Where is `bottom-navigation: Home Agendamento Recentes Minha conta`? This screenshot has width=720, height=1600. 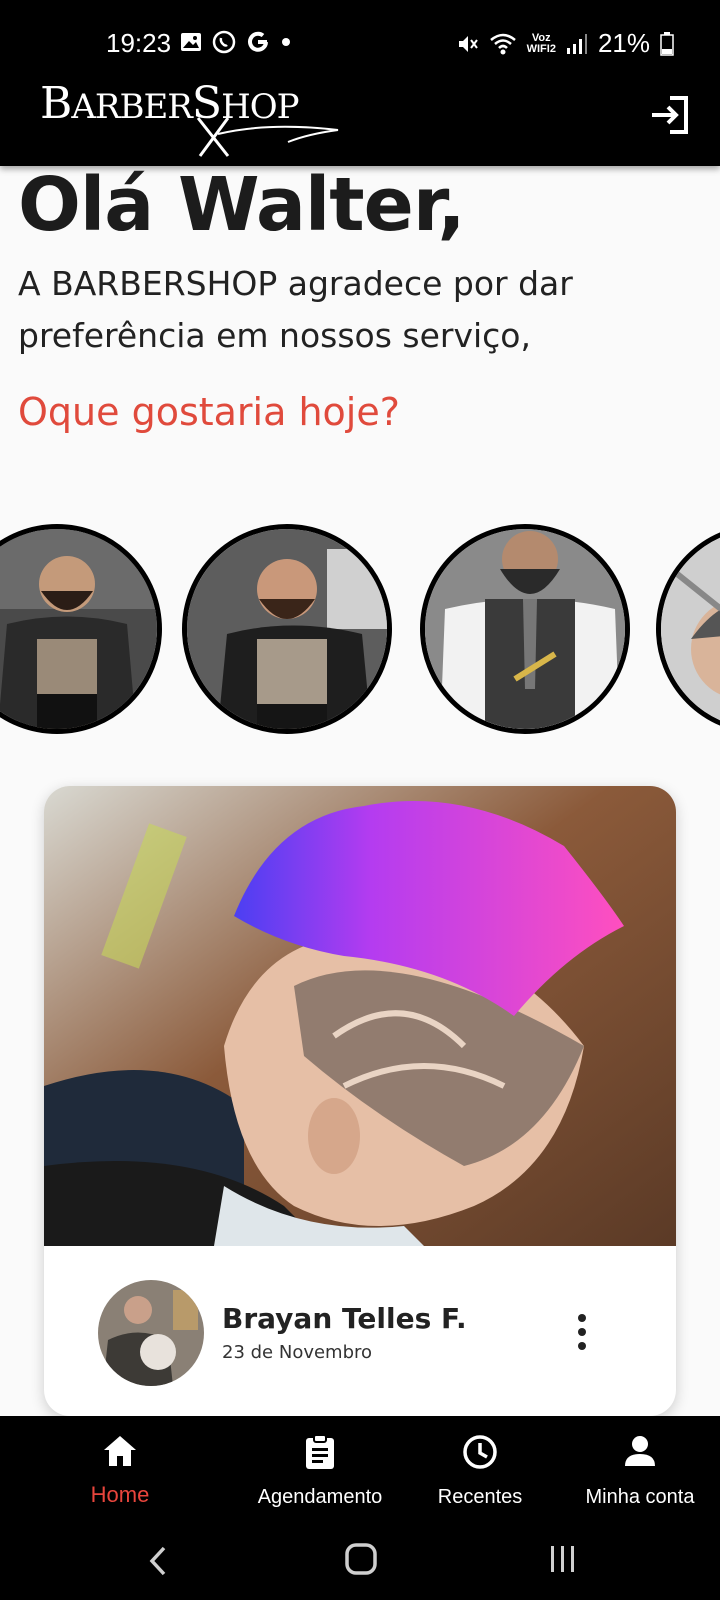 bottom-navigation: Home Agendamento Recentes Minha conta is located at coordinates (360, 1468).